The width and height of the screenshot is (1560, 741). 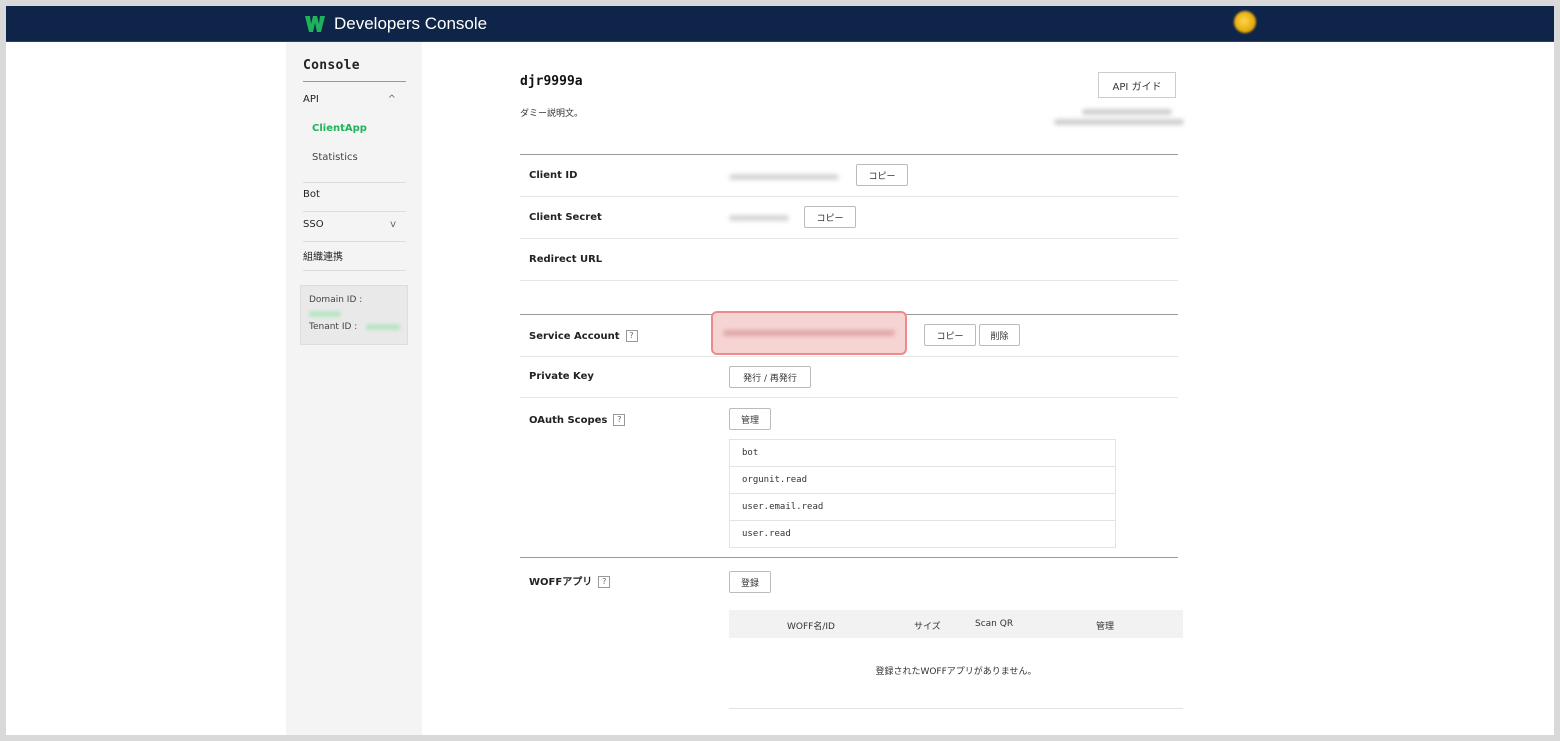 What do you see at coordinates (354, 99) in the screenshot?
I see `sidebar-item-api: API ^` at bounding box center [354, 99].